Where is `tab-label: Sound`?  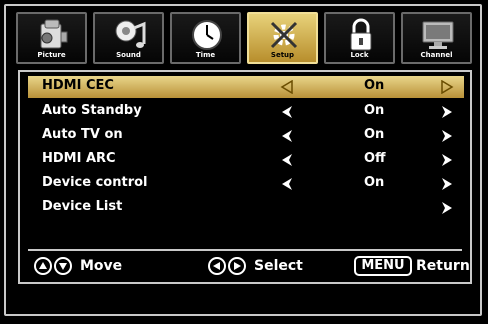
tab-label: Sound is located at coordinates (128, 55).